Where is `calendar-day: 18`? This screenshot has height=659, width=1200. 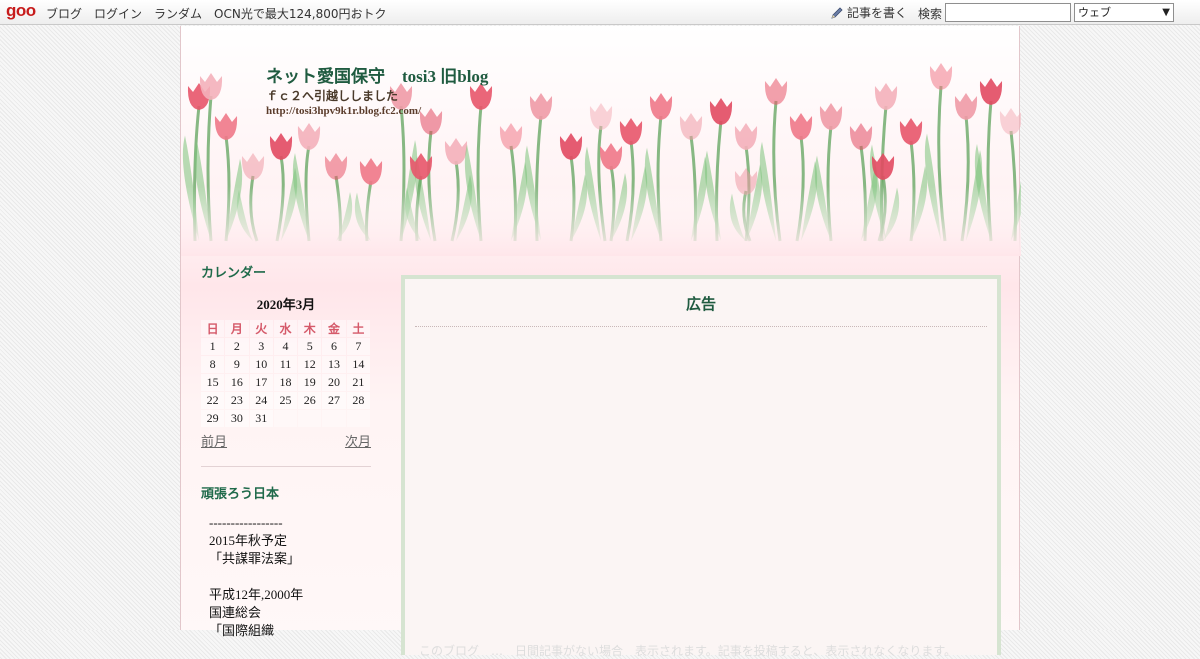
calendar-day: 18 is located at coordinates (285, 382).